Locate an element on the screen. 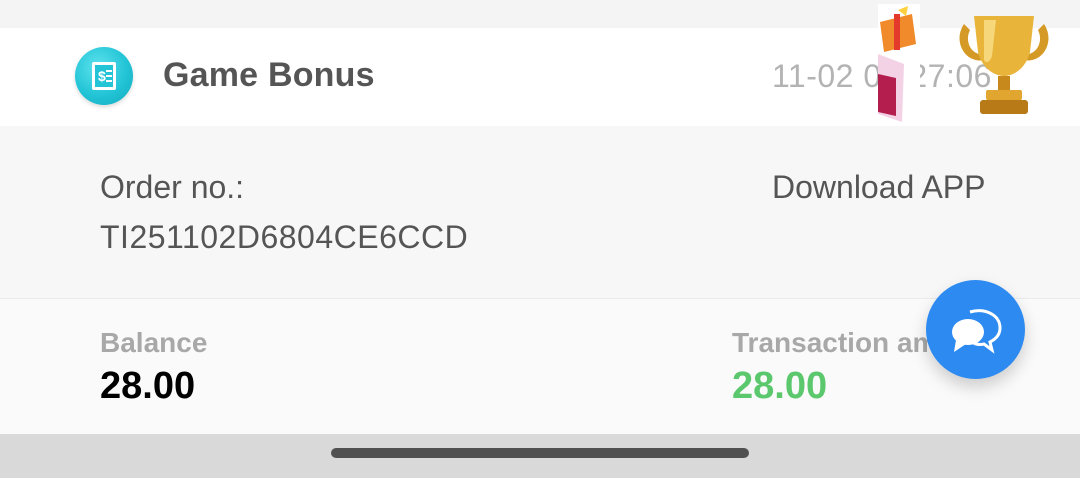 This screenshot has height=478, width=1080. transaction-type: Download APP is located at coordinates (879, 187).